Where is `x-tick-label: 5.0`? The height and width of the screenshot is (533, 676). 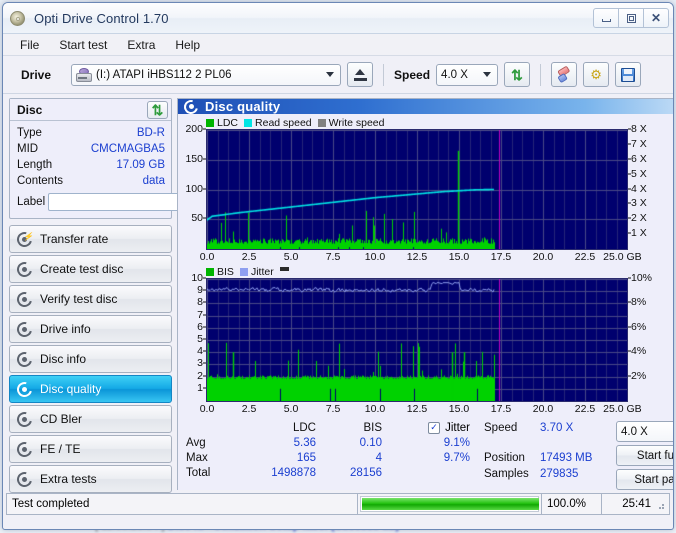 x-tick-label: 5.0 is located at coordinates (291, 257).